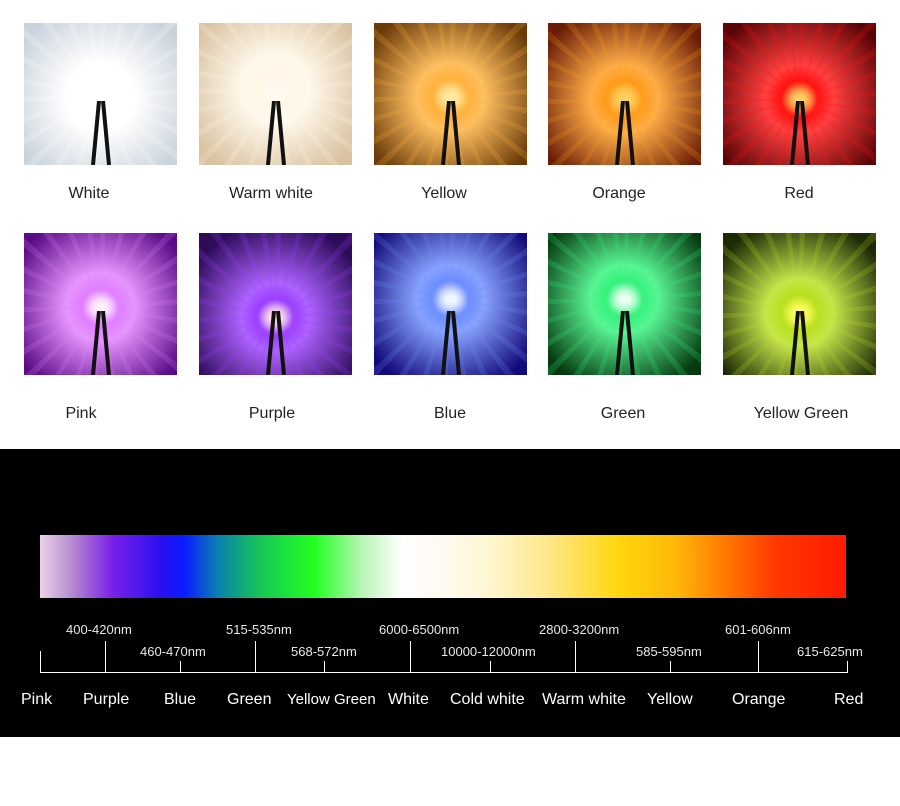  Describe the element at coordinates (89, 193) in the screenshot. I see `swatch-label-white: White` at that location.